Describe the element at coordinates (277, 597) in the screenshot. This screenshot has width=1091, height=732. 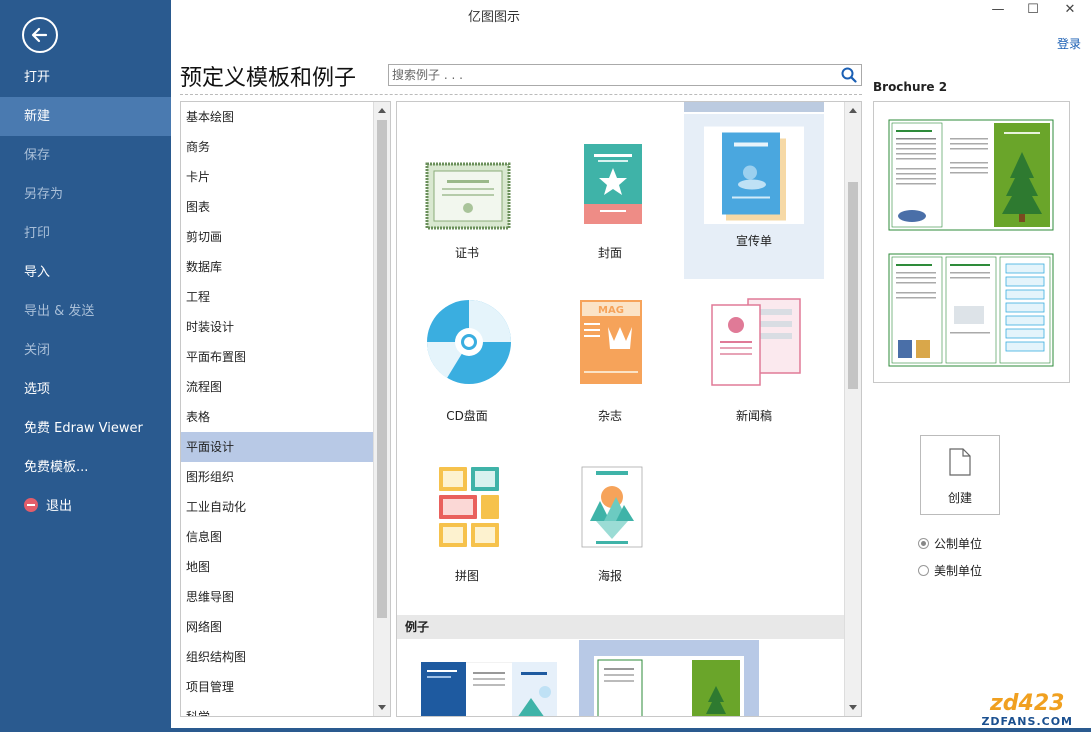
I see `category-item: 思维导图` at that location.